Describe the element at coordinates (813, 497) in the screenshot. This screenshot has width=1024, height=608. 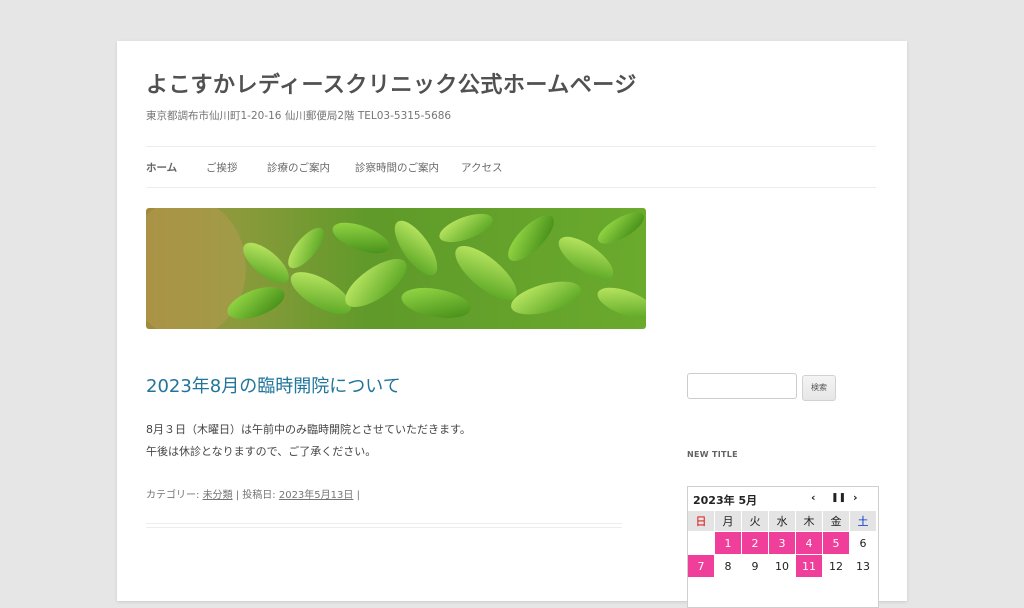
I see `chevron-left-icon: ‹` at that location.